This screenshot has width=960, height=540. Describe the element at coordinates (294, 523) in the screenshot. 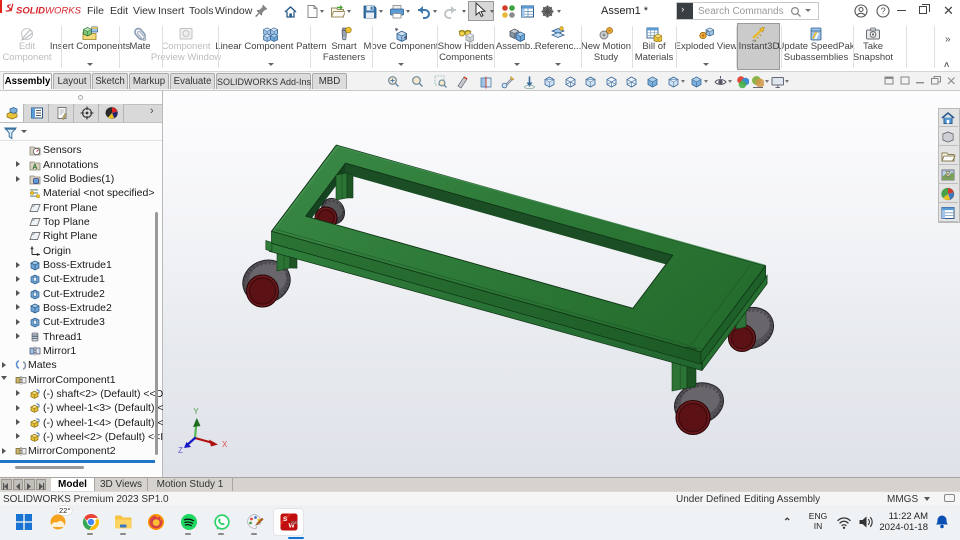

I see `svg-text: 2023` at that location.